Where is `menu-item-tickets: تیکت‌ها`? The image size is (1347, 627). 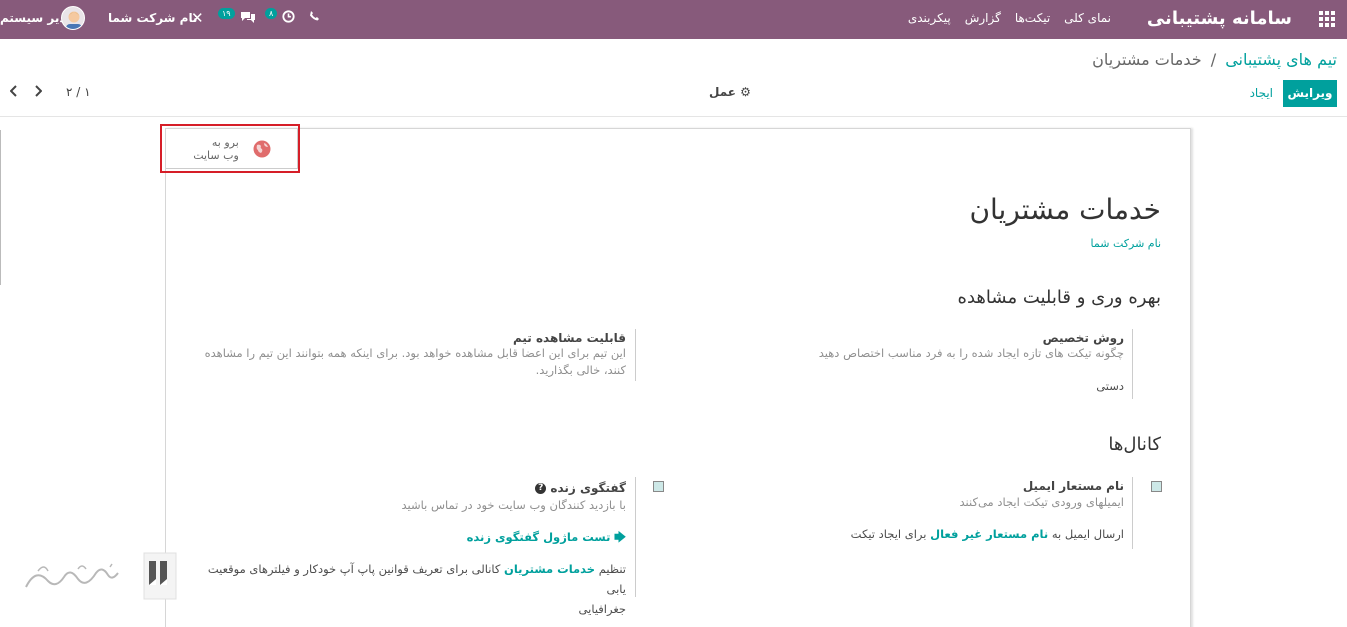 menu-item-tickets: تیکت‌ها is located at coordinates (1032, 18).